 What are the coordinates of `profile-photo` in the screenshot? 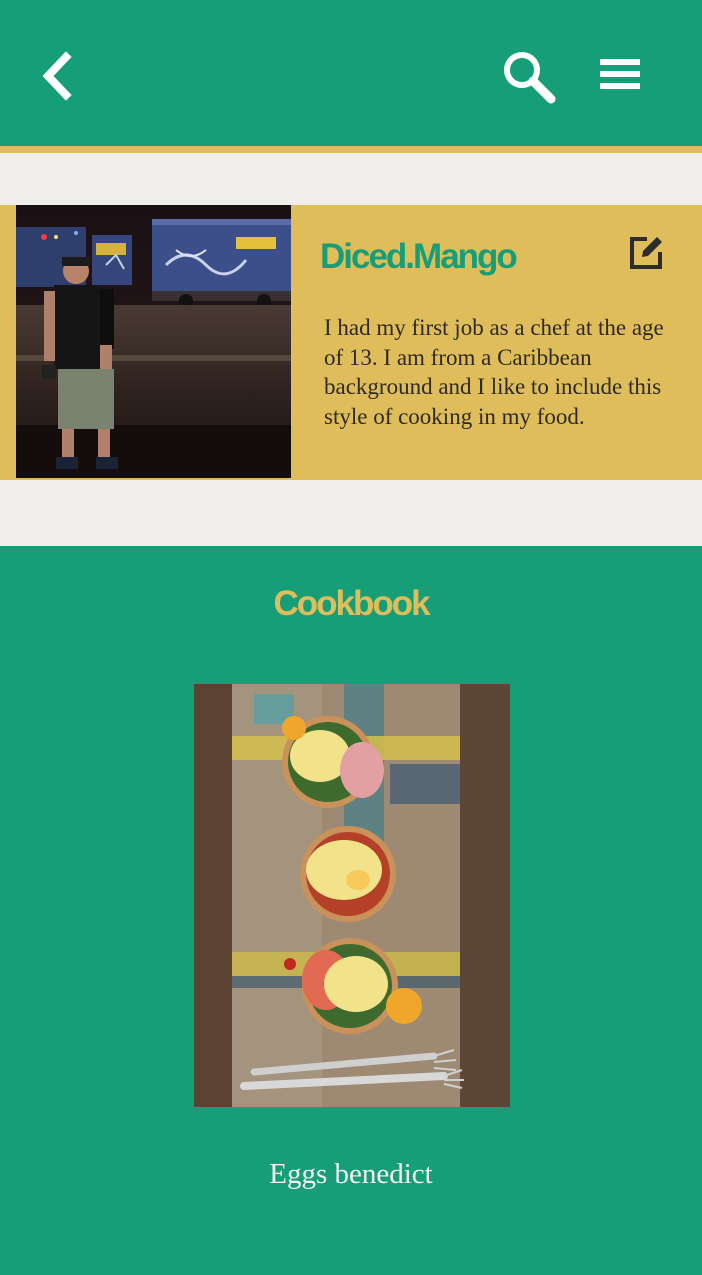 It's located at (153, 341).